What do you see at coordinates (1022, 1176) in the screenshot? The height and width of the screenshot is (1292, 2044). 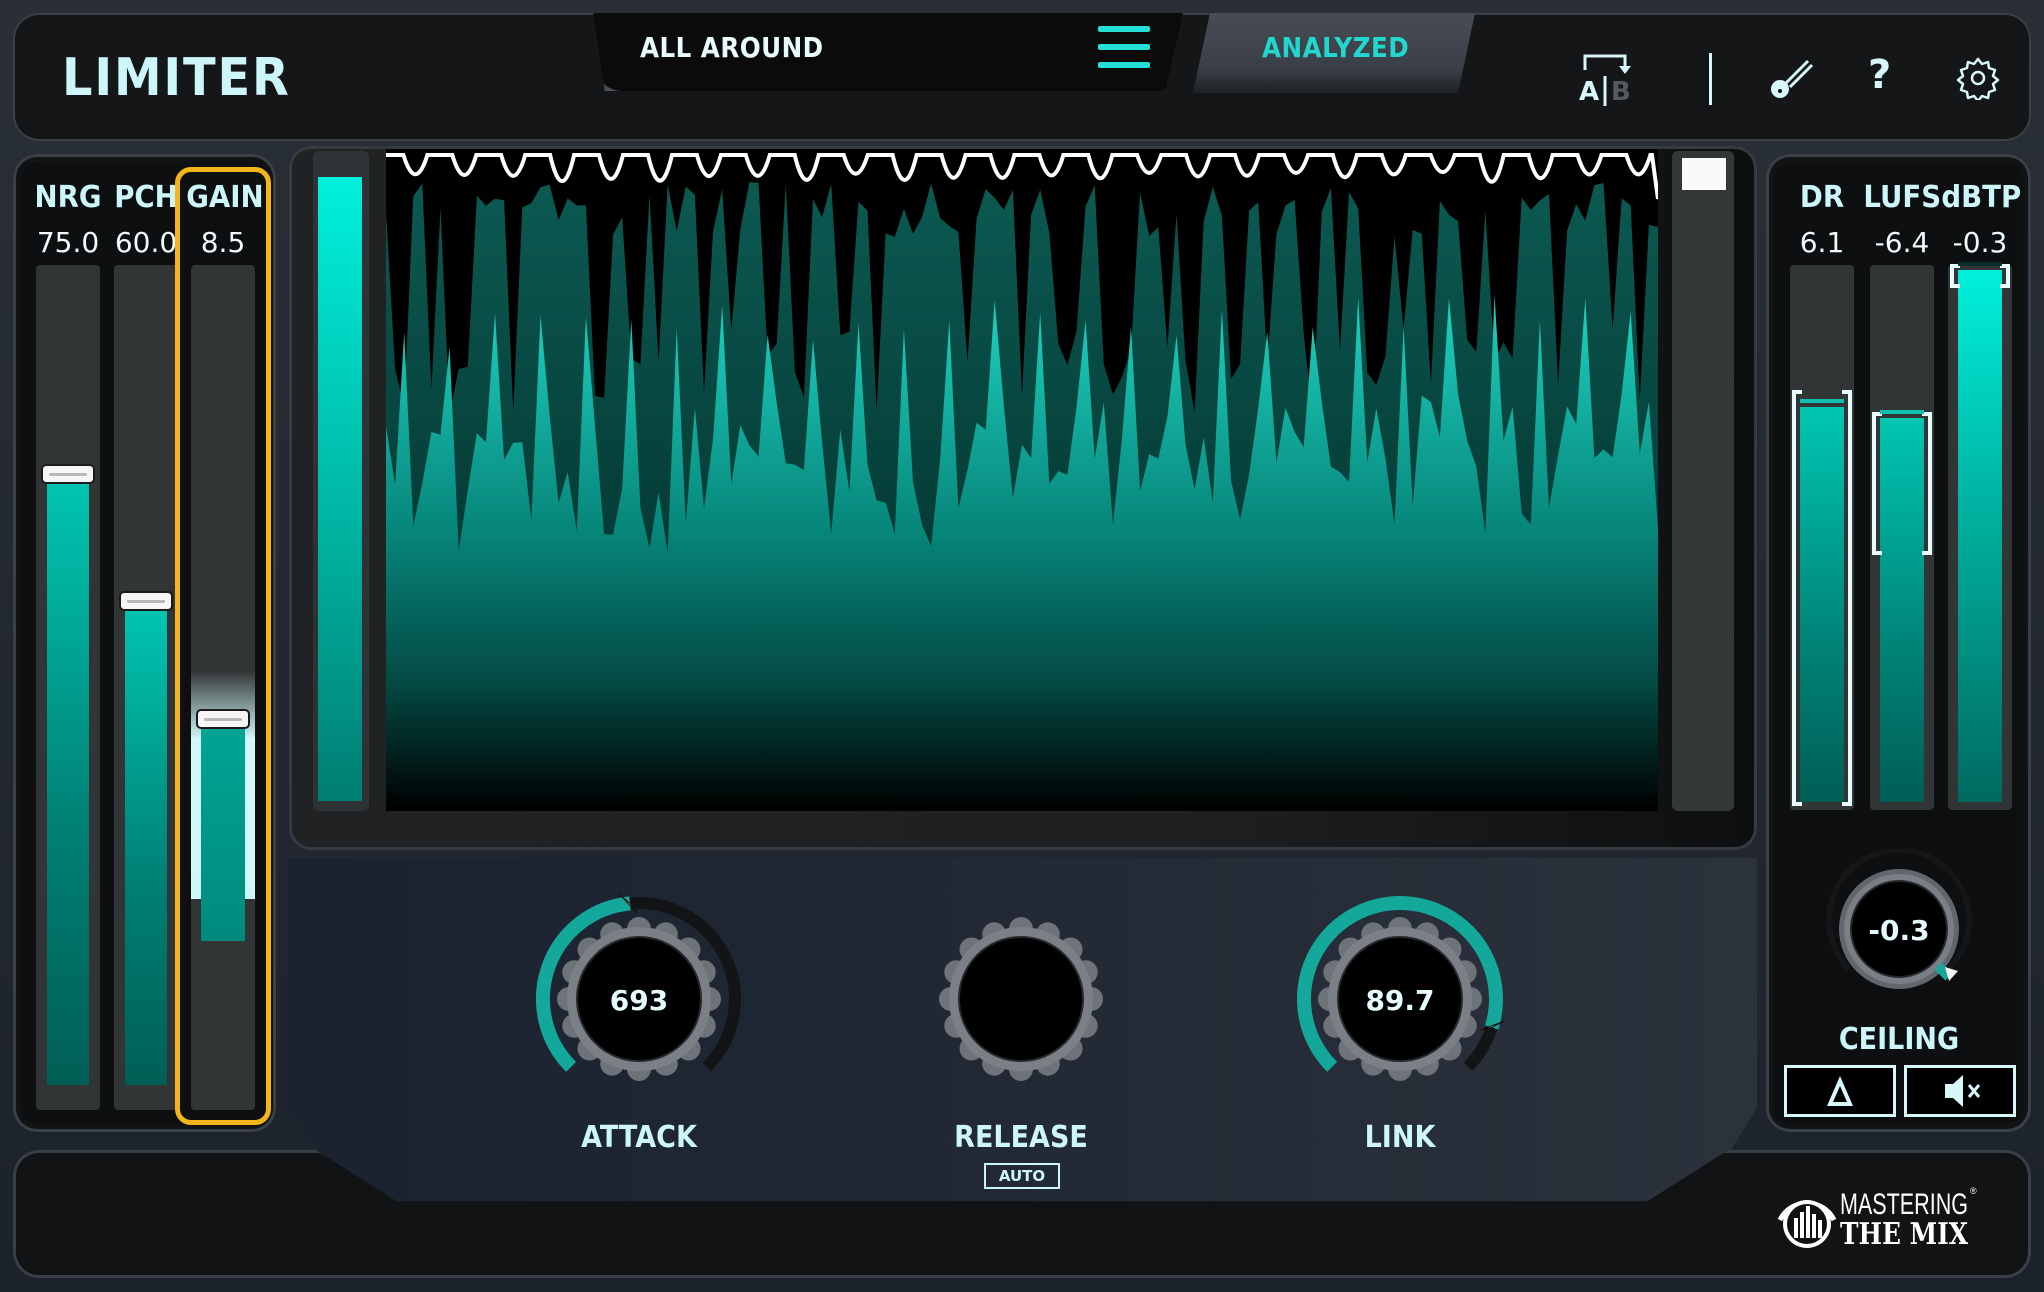 I see `release-auto-button: AUTO` at bounding box center [1022, 1176].